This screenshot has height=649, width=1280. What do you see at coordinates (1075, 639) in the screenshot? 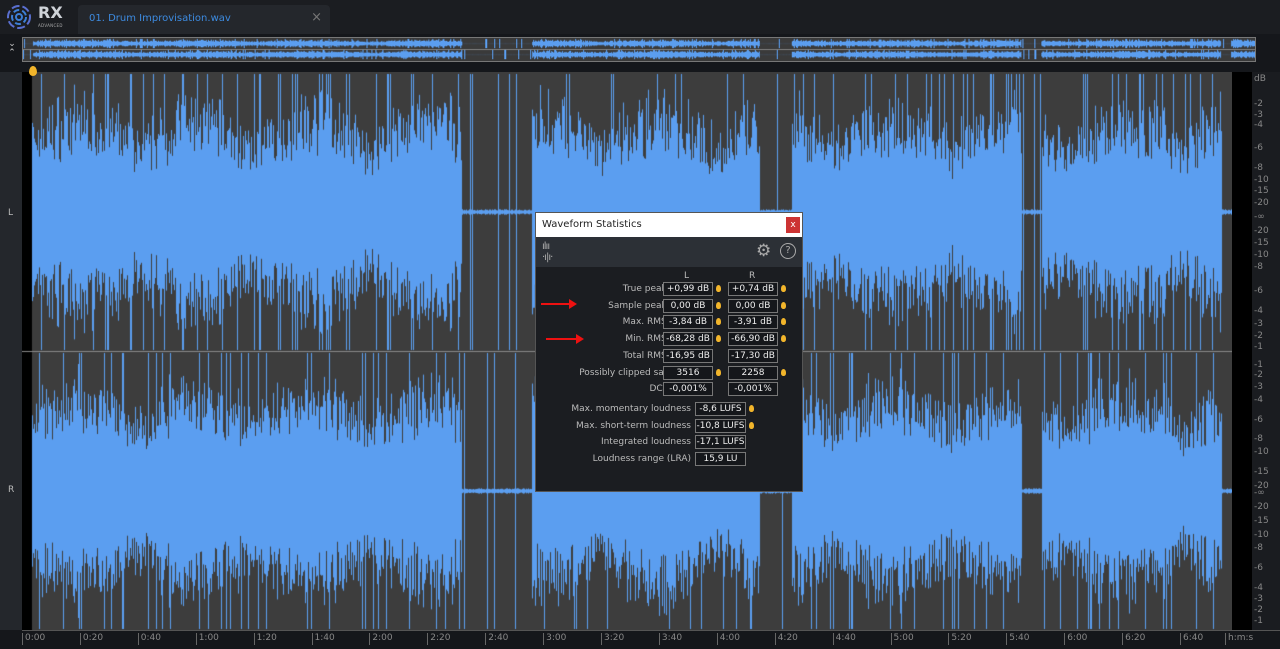
I see `time-label: 6:00` at bounding box center [1075, 639].